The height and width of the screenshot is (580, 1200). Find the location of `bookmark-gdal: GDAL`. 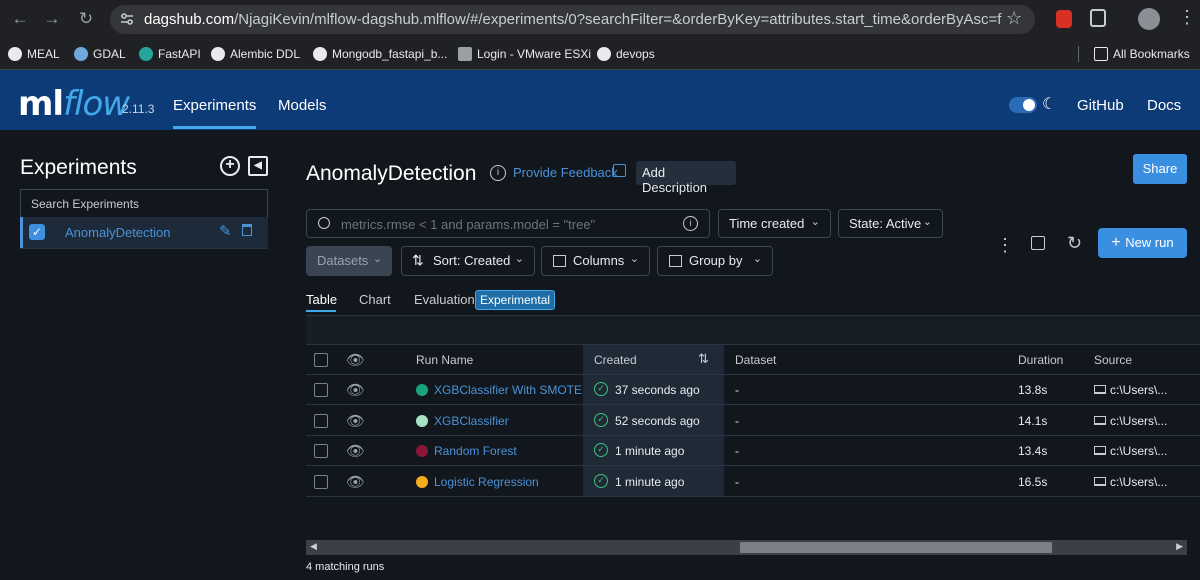

bookmark-gdal: GDAL is located at coordinates (100, 54).